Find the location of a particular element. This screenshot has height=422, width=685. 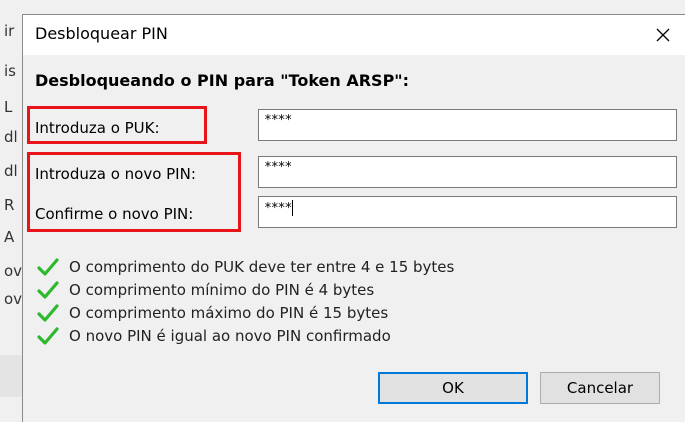

dialog-title: Desbloquear PIN is located at coordinates (101, 33).